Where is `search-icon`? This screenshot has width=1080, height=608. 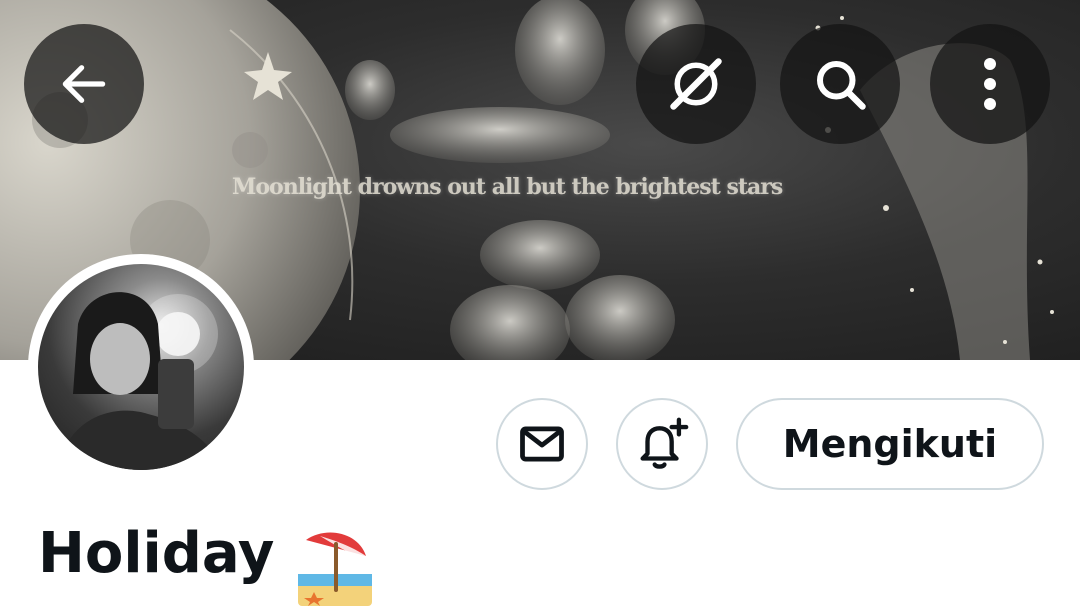 search-icon is located at coordinates (841, 85).